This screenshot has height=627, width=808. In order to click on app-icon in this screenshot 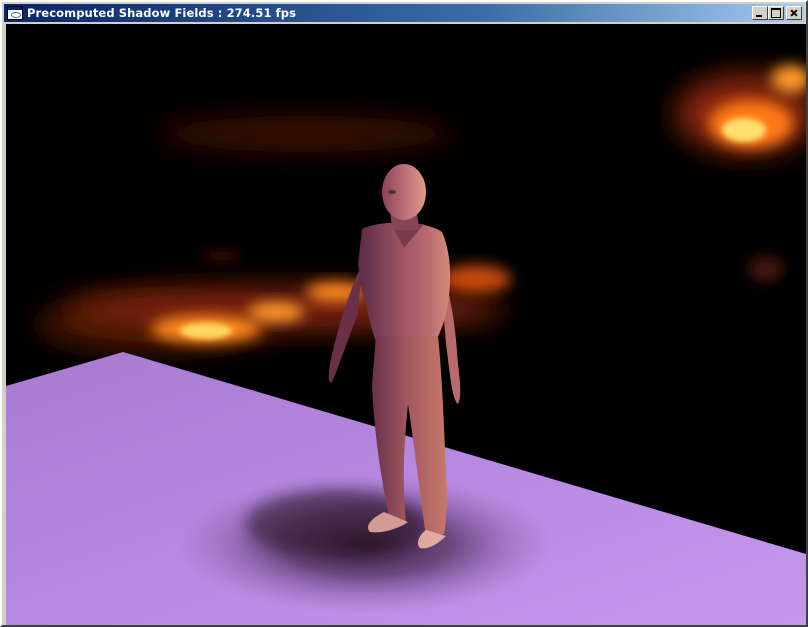, I will do `click(15, 13)`.